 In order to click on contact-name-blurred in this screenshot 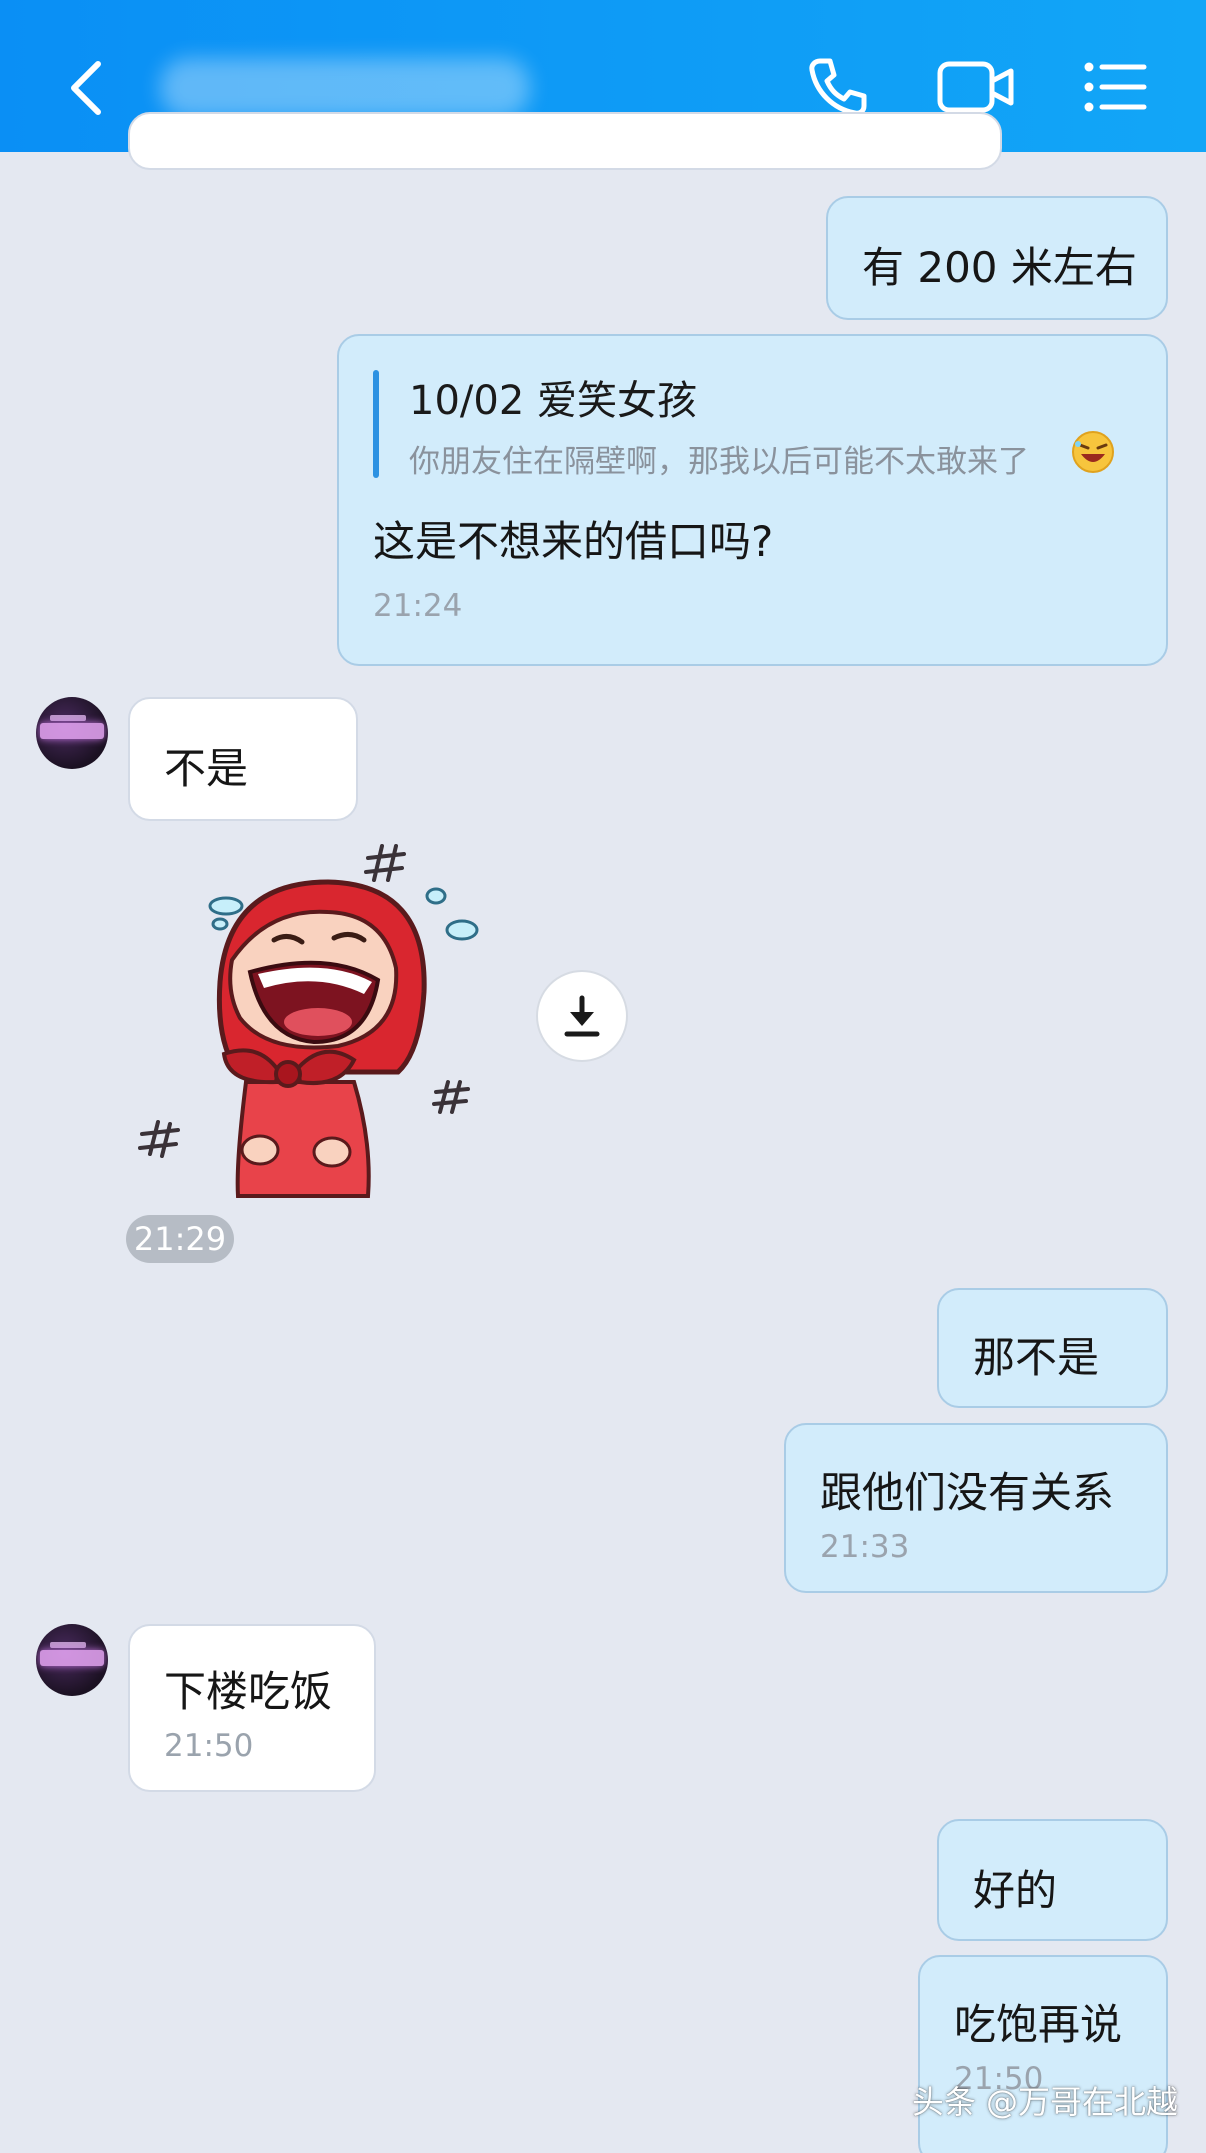, I will do `click(345, 88)`.